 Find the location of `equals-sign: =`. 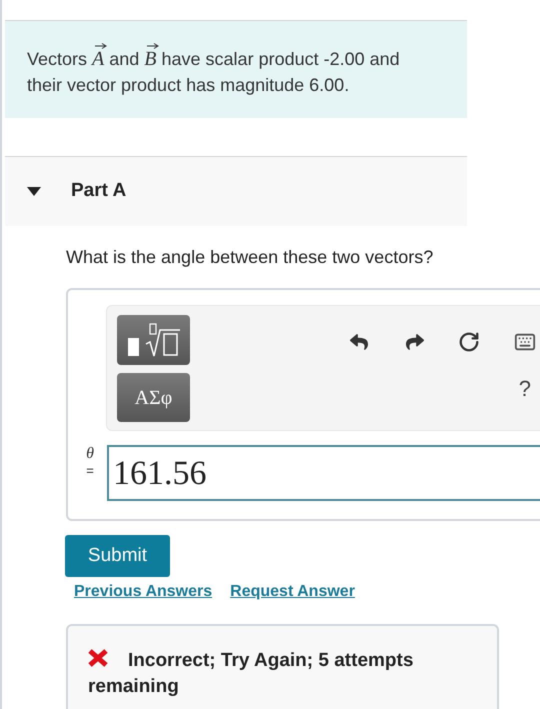

equals-sign: = is located at coordinates (90, 471).